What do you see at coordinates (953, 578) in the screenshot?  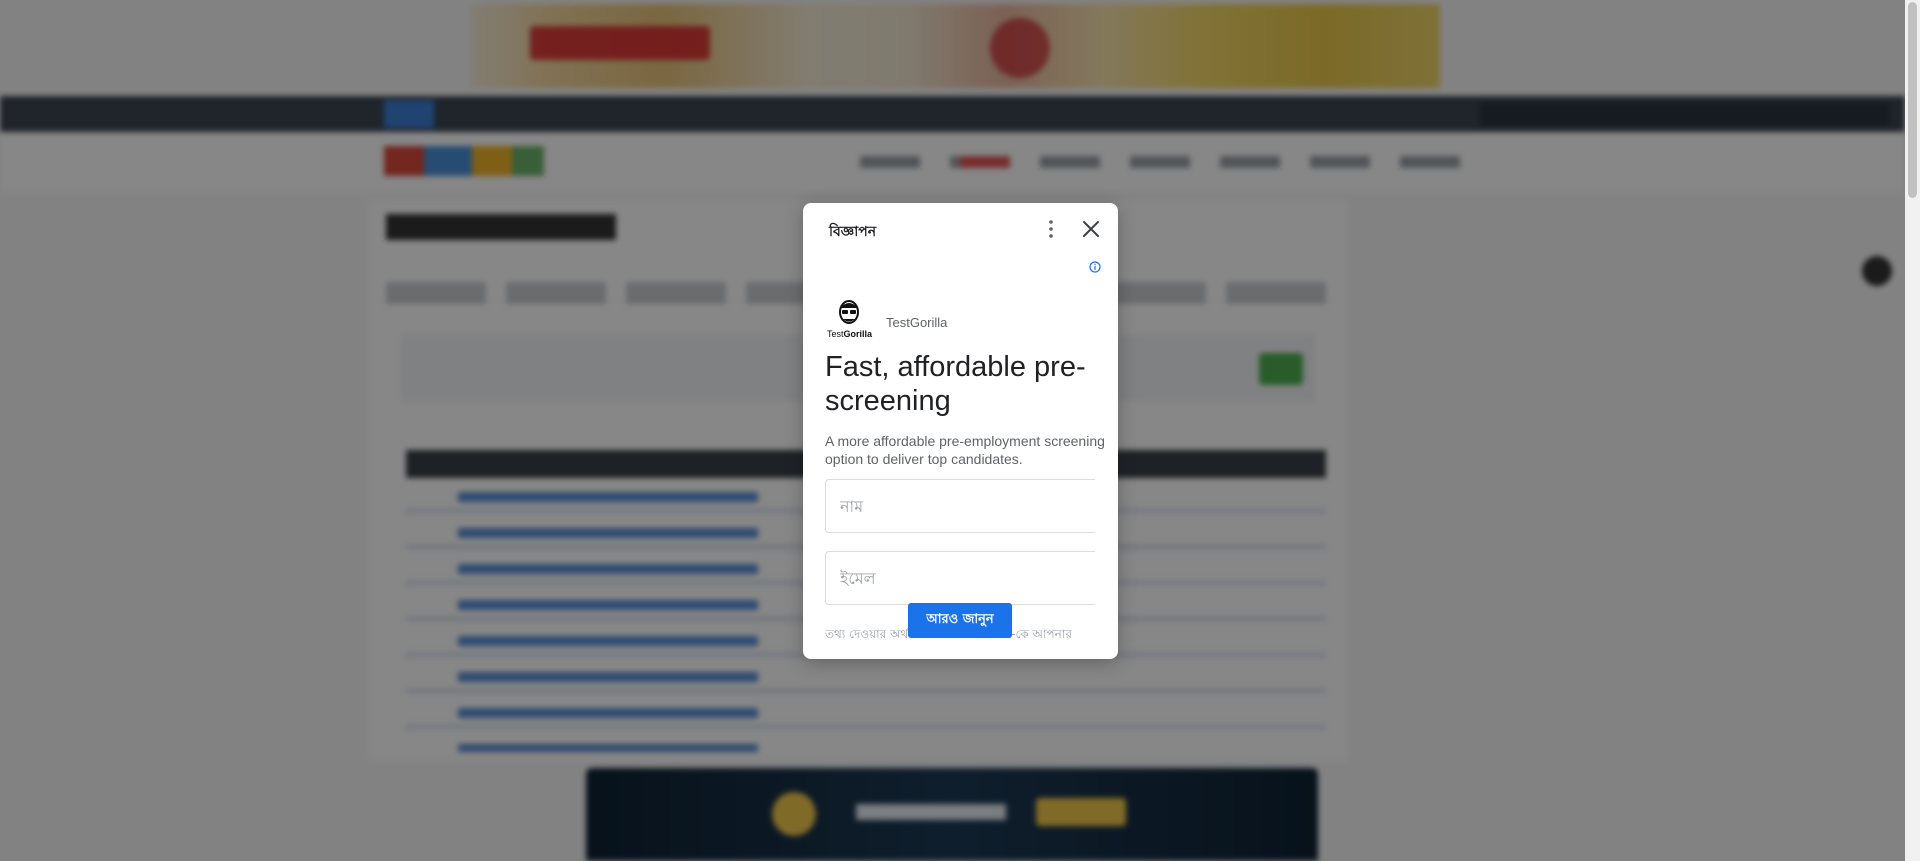 I see `email-input` at bounding box center [953, 578].